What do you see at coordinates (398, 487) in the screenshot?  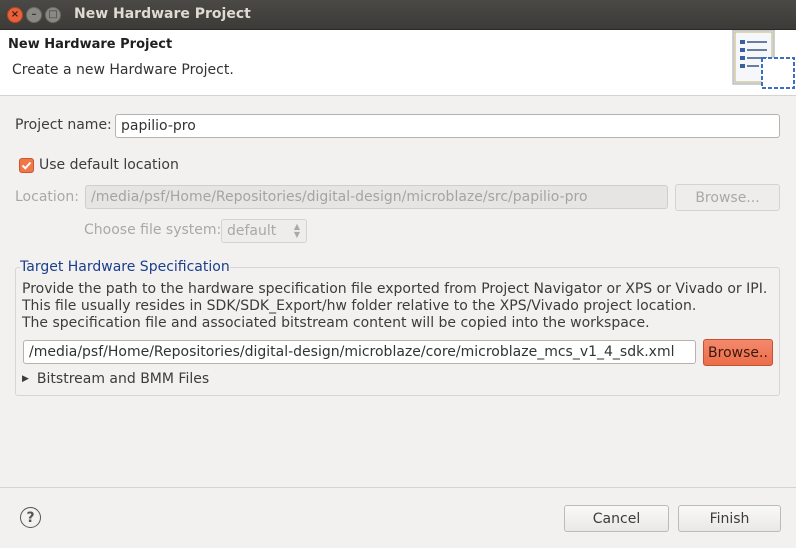 I see `footer-divider` at bounding box center [398, 487].